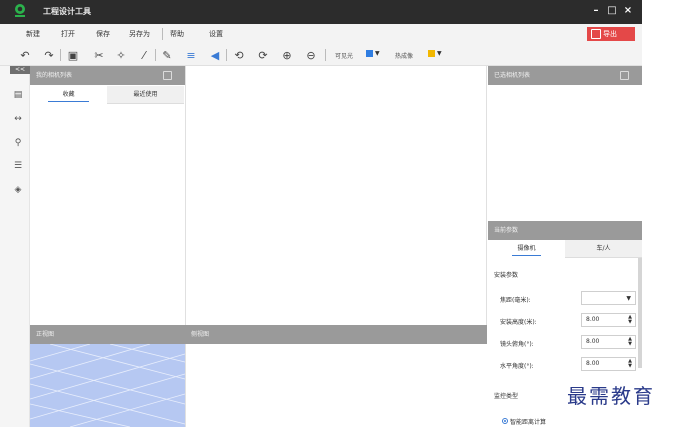 The image size is (690, 427). Describe the element at coordinates (336, 385) in the screenshot. I see `side-view-canvas` at that location.